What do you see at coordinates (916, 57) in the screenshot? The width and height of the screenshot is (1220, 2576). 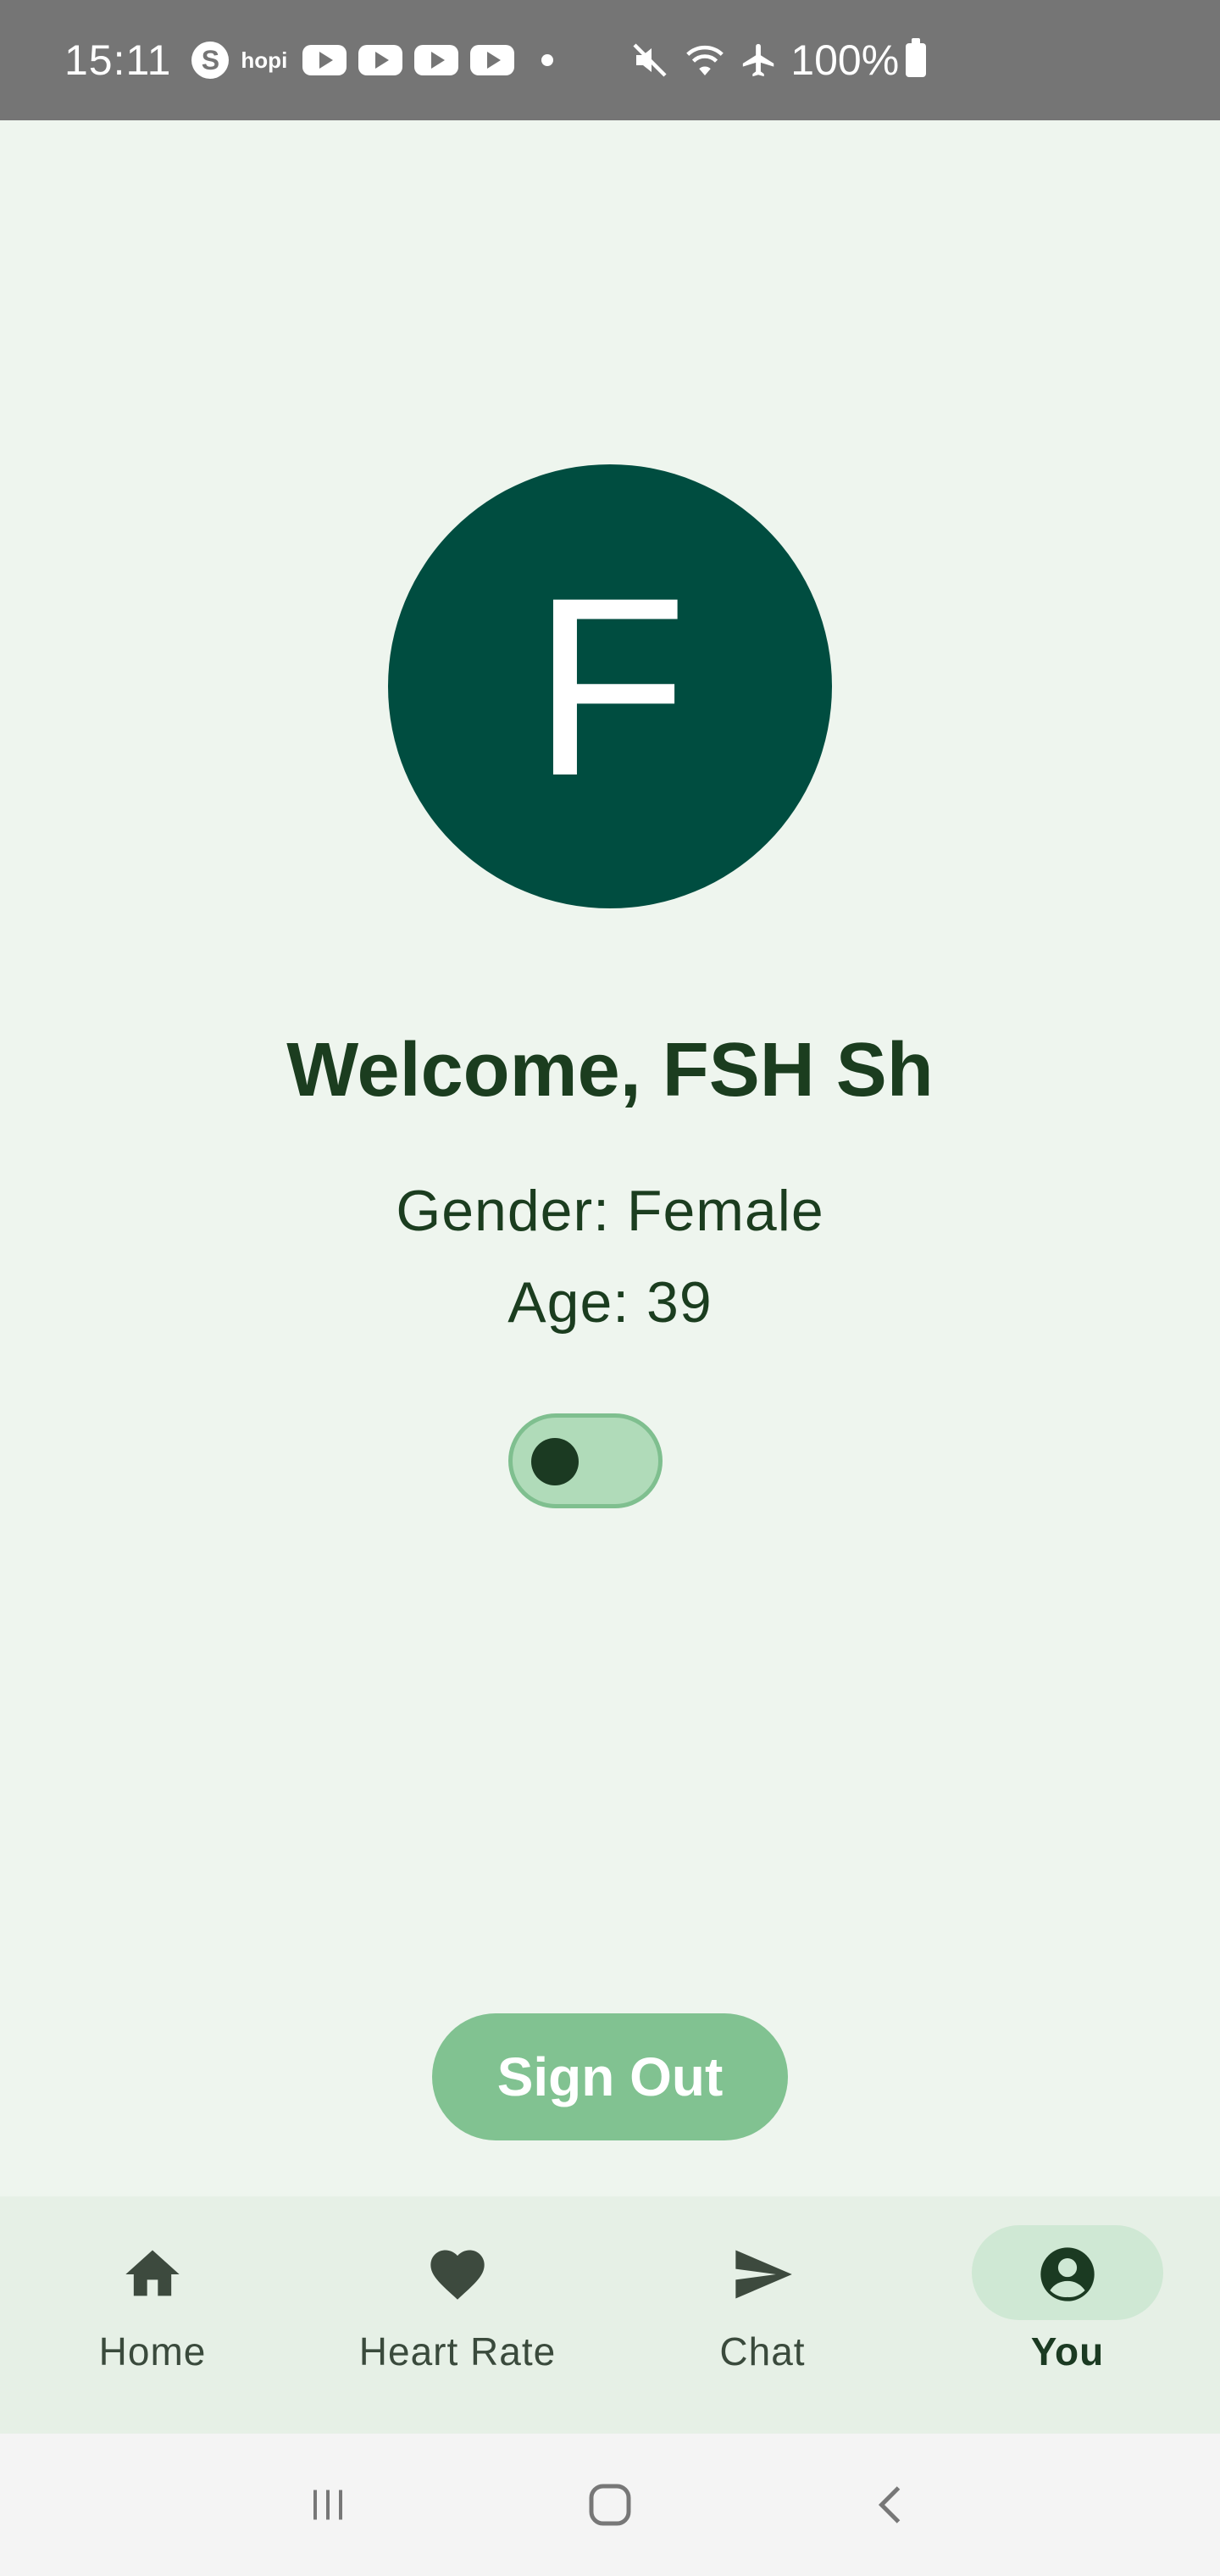 I see `battery-icon` at bounding box center [916, 57].